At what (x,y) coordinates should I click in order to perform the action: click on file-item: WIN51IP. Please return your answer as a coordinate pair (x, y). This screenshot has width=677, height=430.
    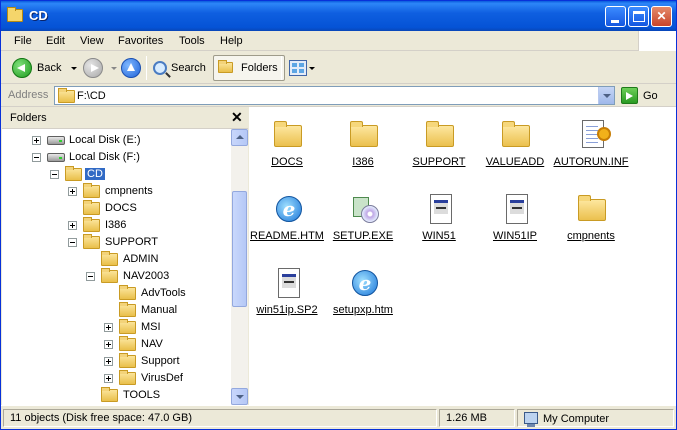
    Looking at the image, I should click on (515, 222).